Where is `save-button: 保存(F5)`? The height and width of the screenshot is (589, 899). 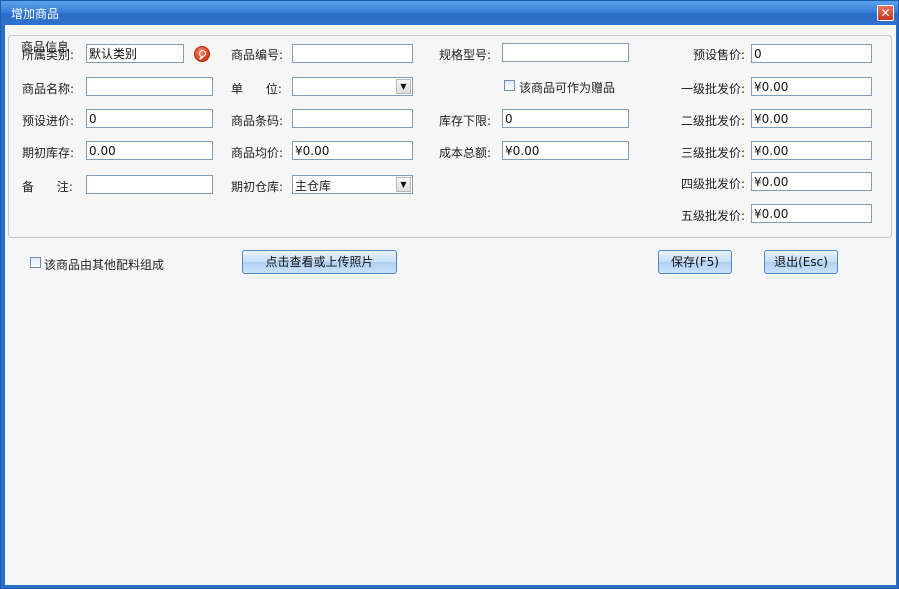 save-button: 保存(F5) is located at coordinates (695, 262).